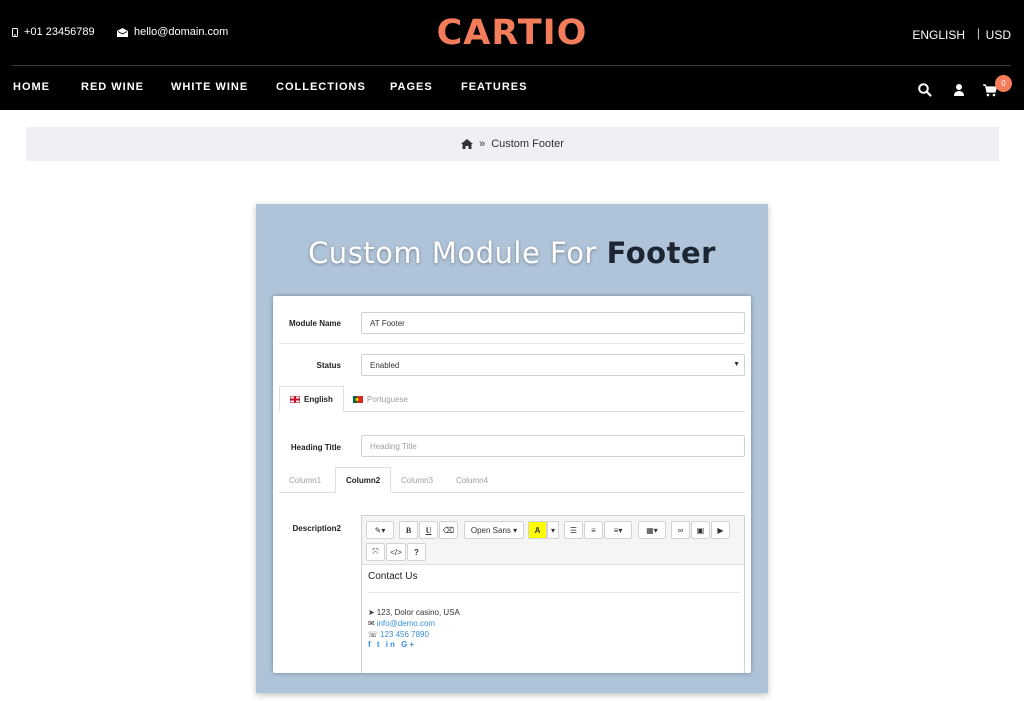  I want to click on user-icon, so click(959, 90).